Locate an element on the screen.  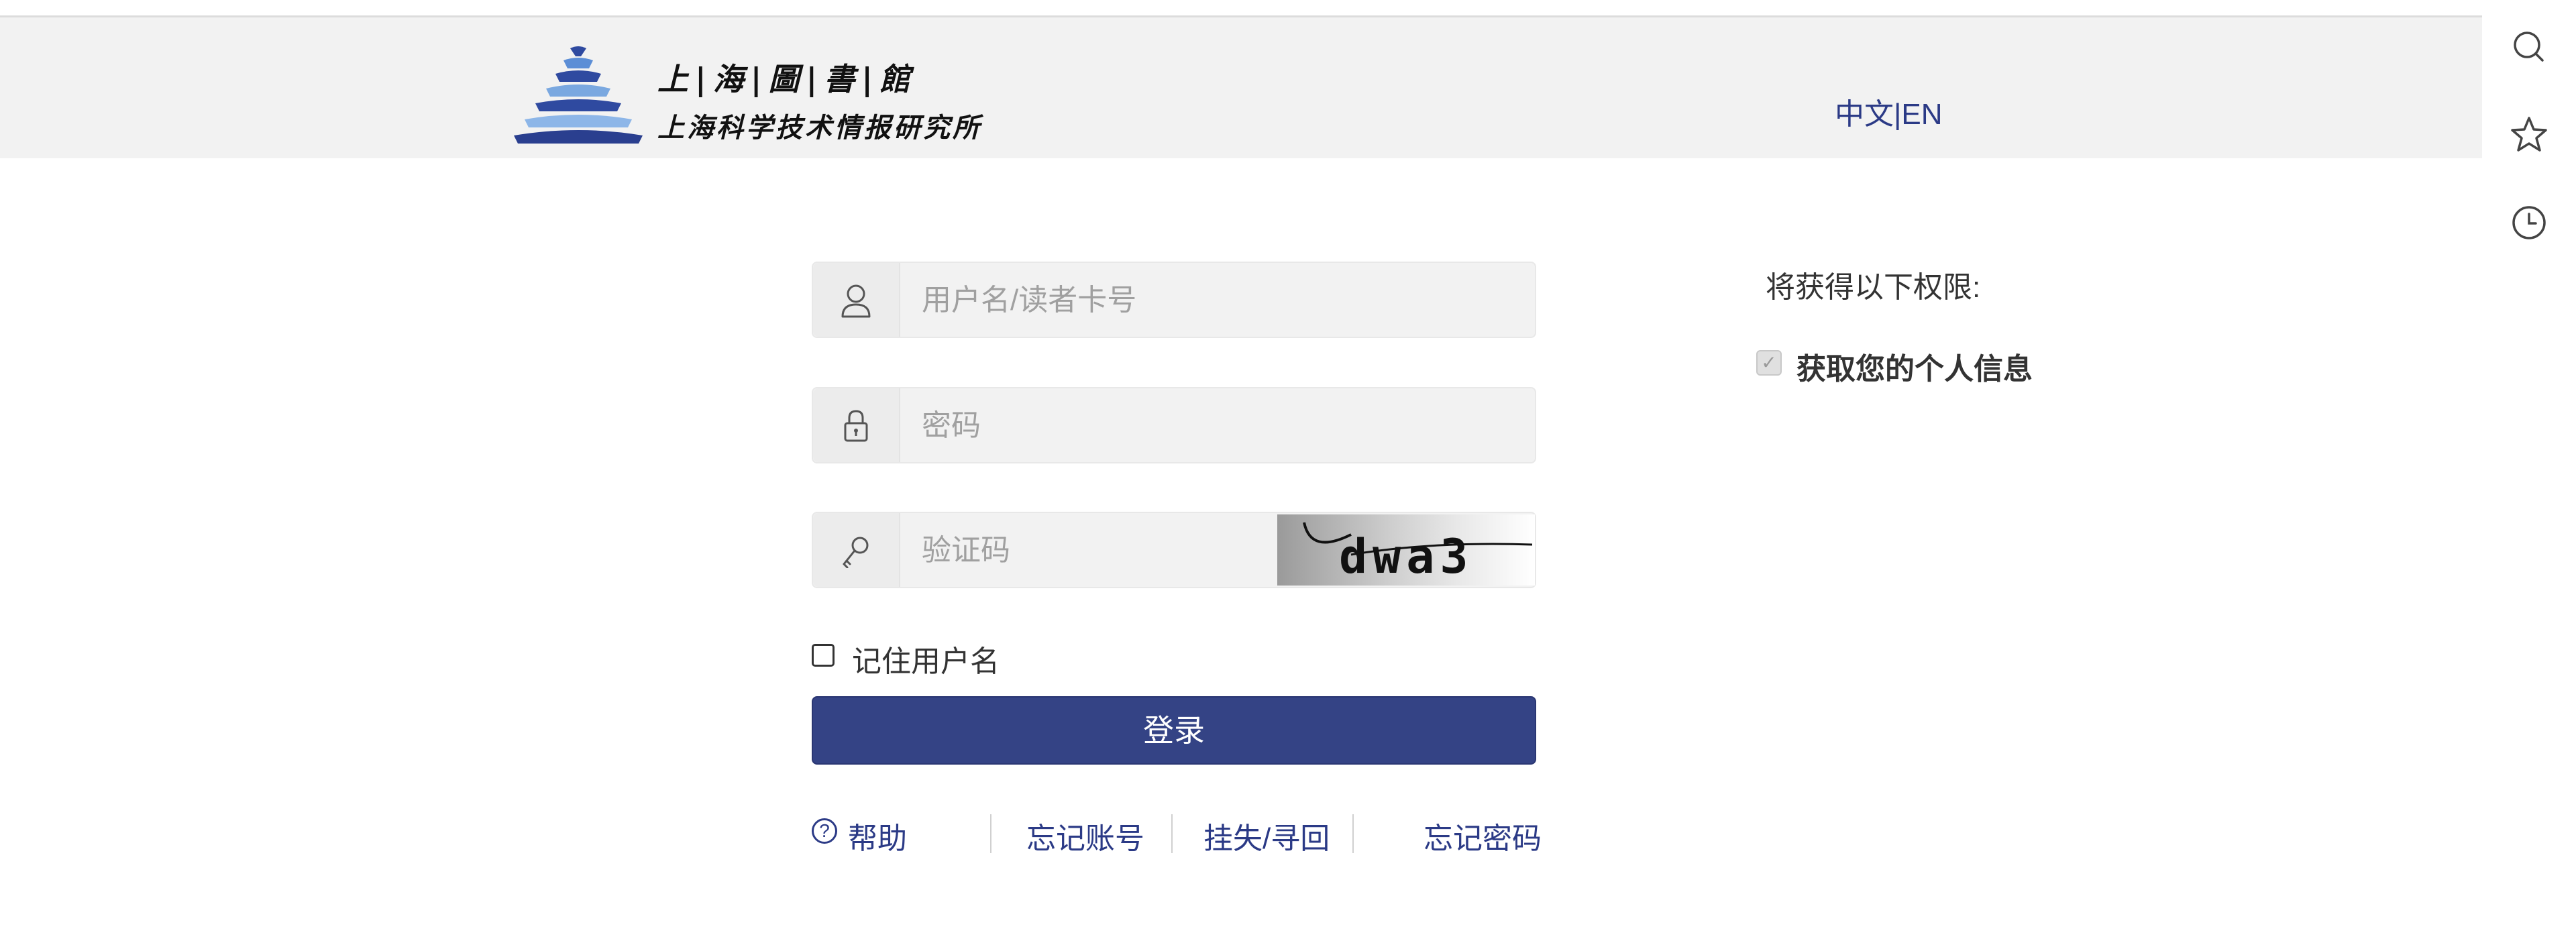
captcha-field: dwa3 is located at coordinates (1174, 550).